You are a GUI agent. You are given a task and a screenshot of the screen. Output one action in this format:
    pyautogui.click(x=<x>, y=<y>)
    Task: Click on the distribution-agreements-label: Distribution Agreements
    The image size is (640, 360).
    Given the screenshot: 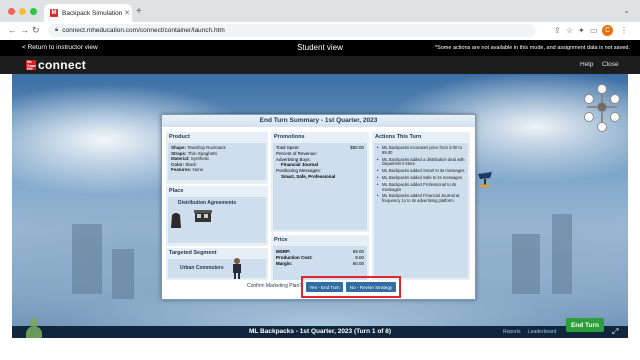 What is the action you would take?
    pyautogui.click(x=207, y=203)
    